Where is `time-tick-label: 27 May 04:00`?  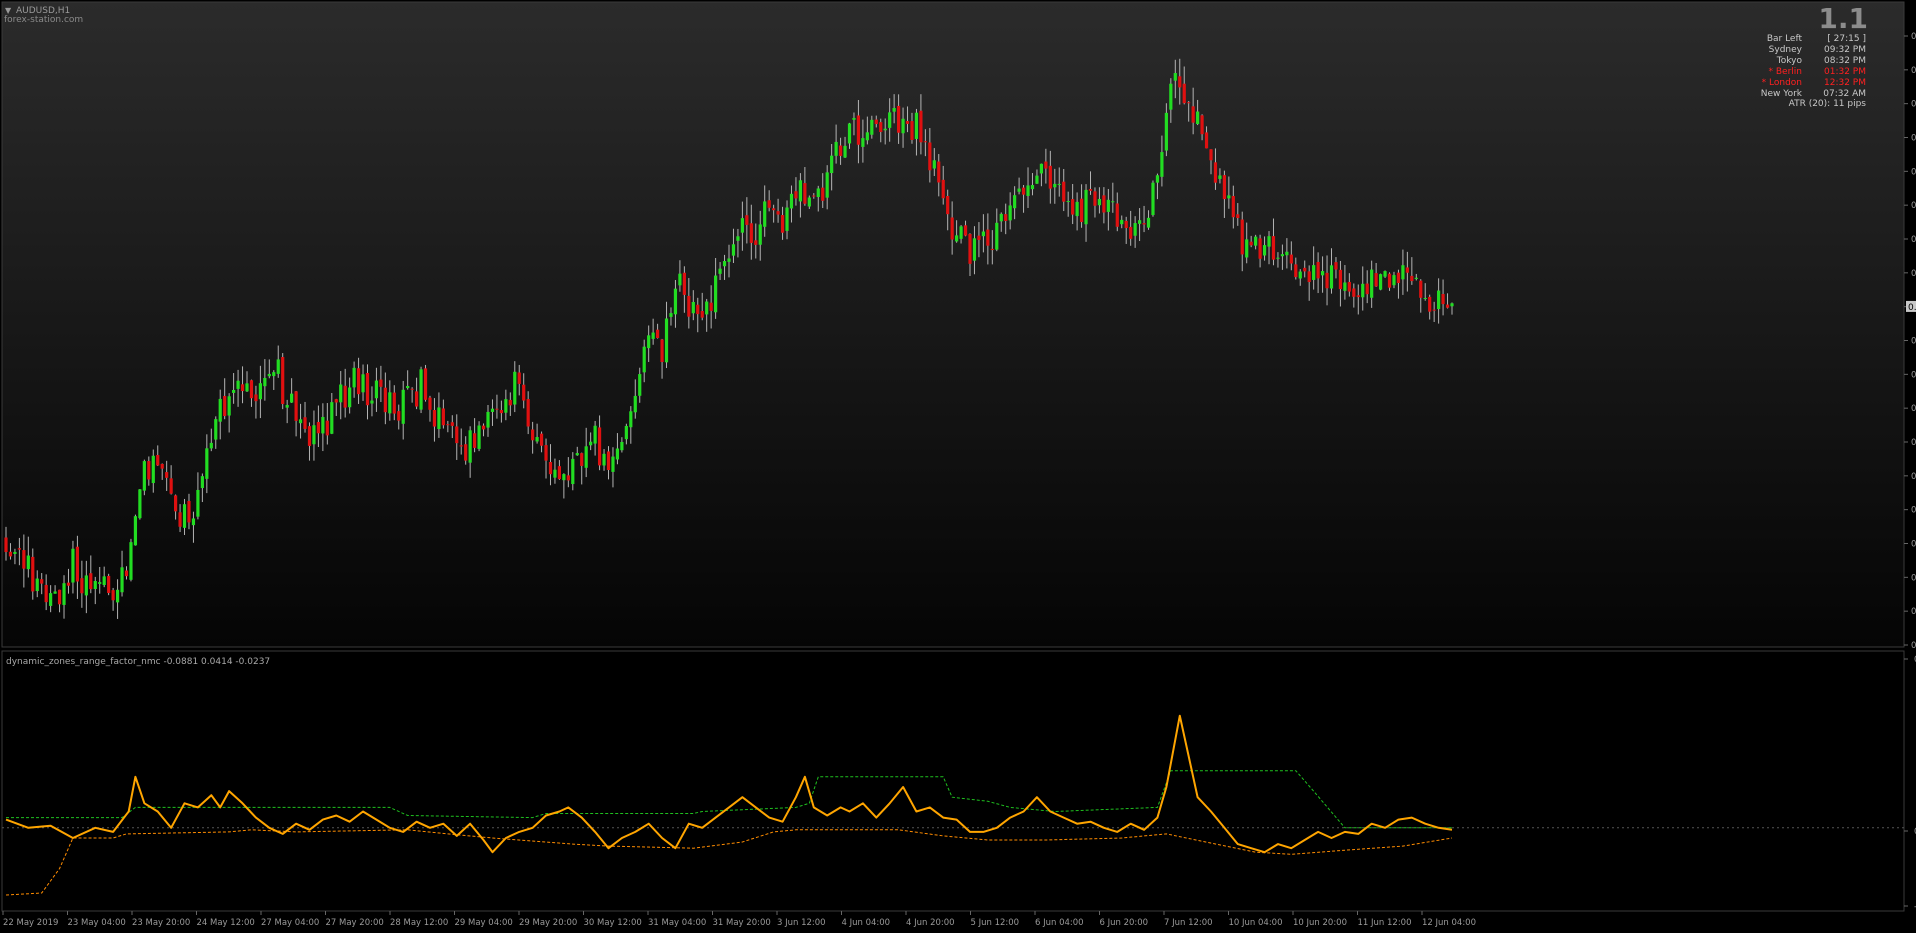 time-tick-label: 27 May 04:00 is located at coordinates (290, 923).